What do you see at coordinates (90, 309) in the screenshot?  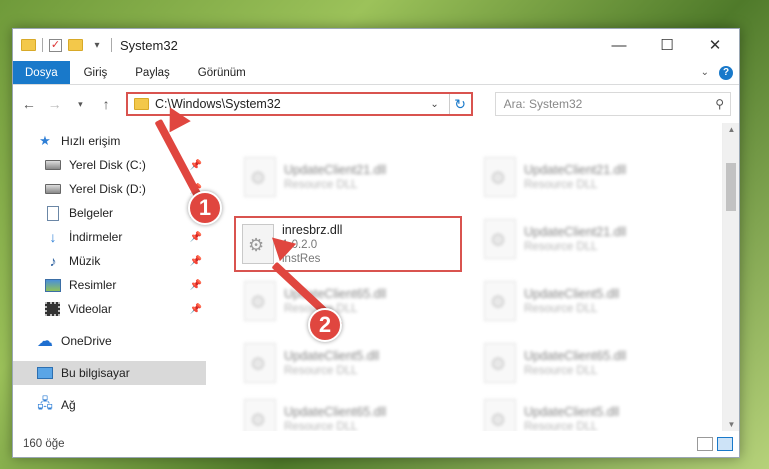 I see `nav-label: Videolar` at bounding box center [90, 309].